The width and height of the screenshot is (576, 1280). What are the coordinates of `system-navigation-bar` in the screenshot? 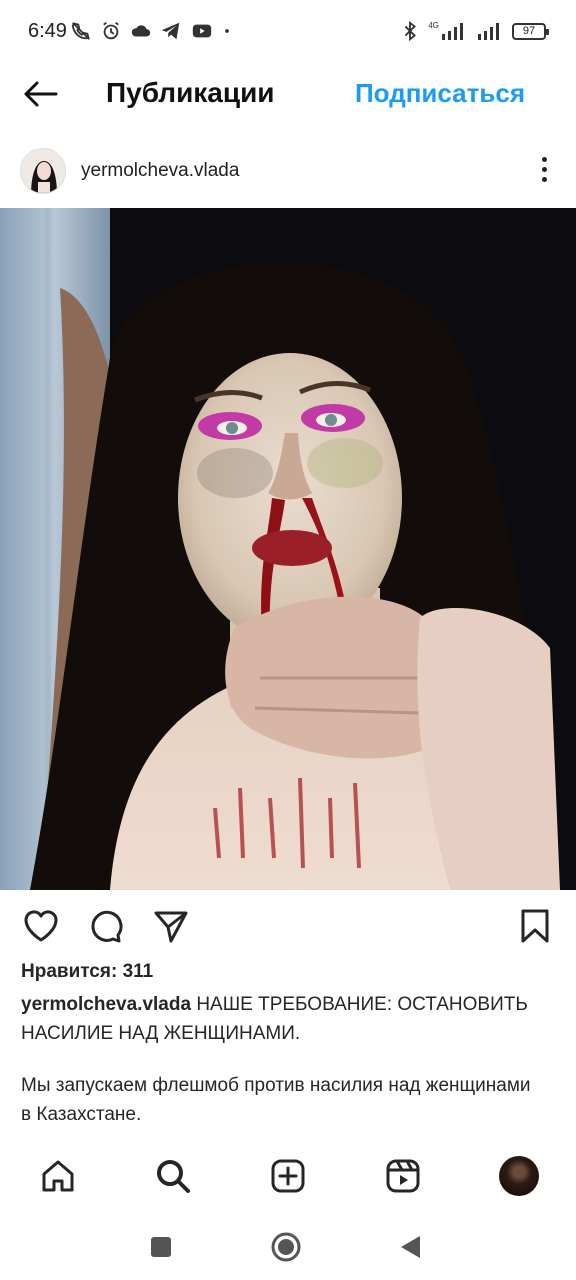 It's located at (288, 1245).